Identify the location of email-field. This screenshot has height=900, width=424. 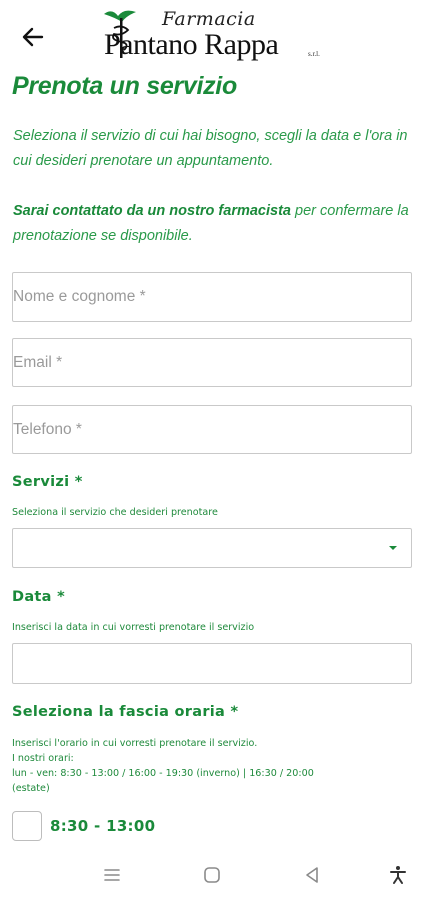
(212, 362).